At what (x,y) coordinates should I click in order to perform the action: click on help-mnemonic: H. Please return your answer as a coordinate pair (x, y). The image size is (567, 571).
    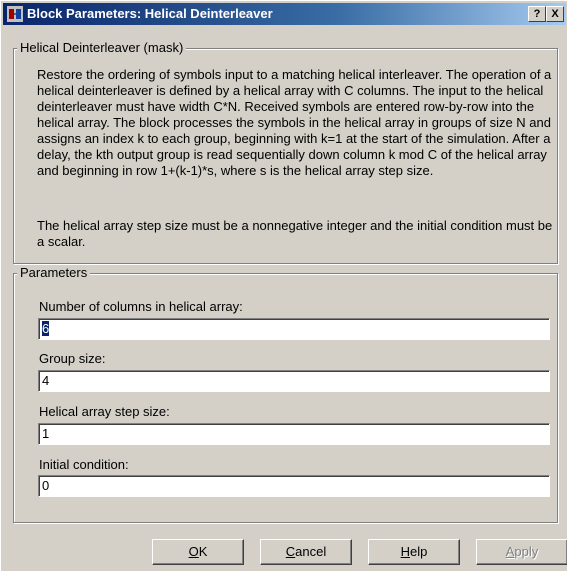
    Looking at the image, I should click on (405, 551).